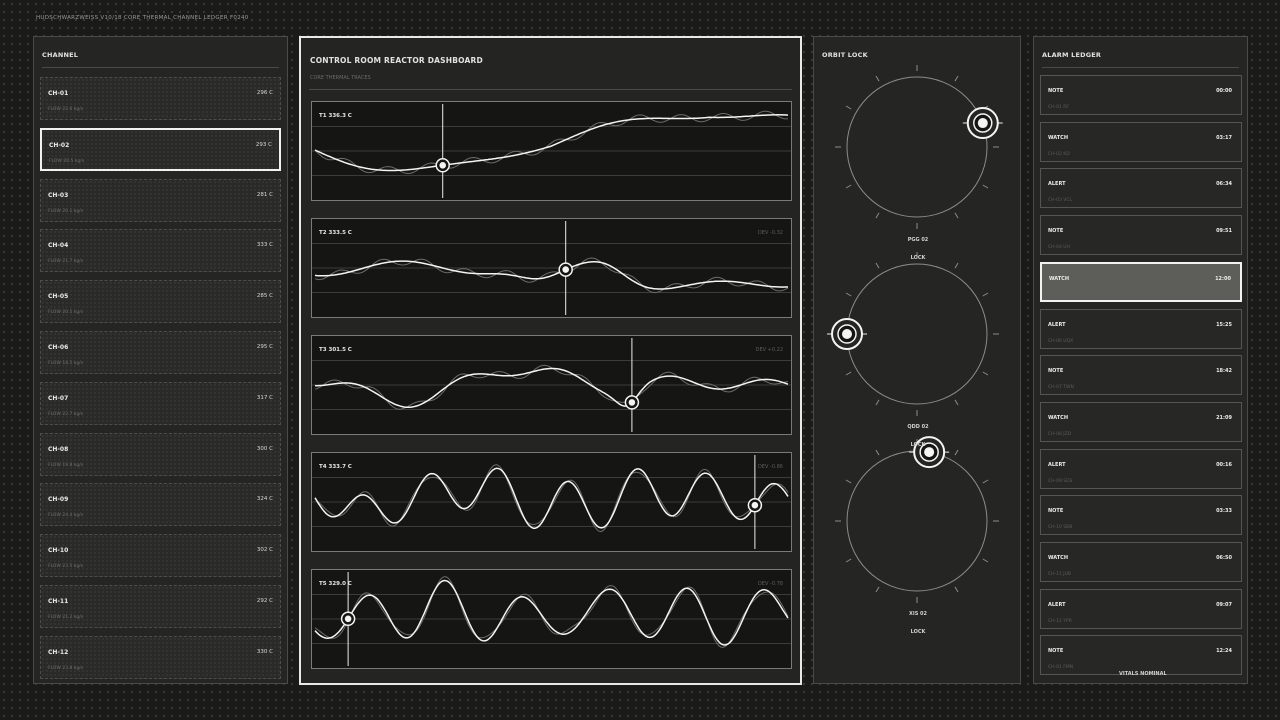 The width and height of the screenshot is (1280, 720). I want to click on alarm-time: 15:25, so click(1224, 324).